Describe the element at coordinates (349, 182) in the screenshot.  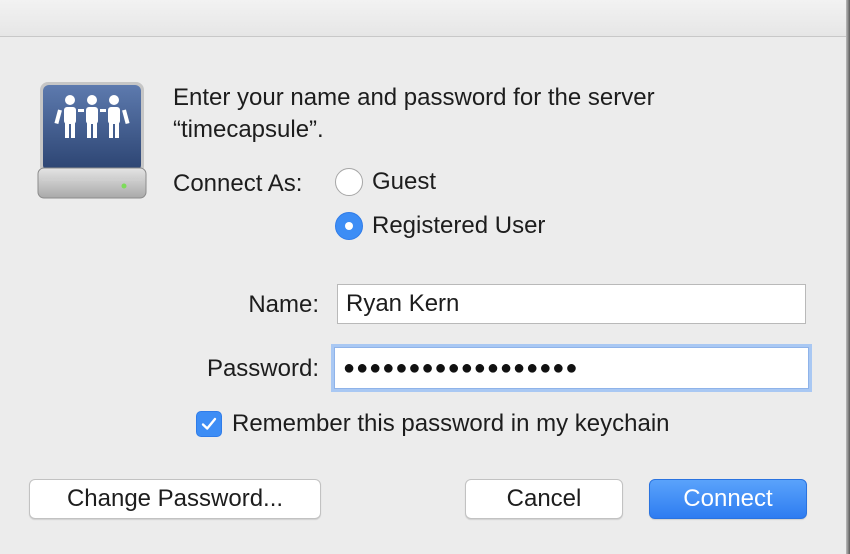
I see `radio-guest-button` at that location.